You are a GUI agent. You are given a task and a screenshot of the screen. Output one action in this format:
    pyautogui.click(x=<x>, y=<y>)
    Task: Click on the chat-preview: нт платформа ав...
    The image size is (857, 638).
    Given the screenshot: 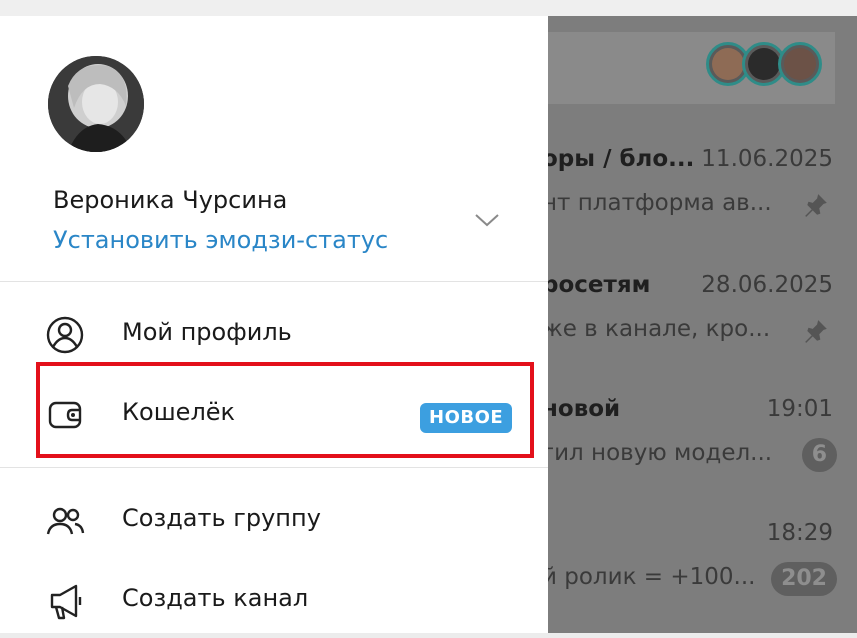 What is the action you would take?
    pyautogui.click(x=660, y=203)
    